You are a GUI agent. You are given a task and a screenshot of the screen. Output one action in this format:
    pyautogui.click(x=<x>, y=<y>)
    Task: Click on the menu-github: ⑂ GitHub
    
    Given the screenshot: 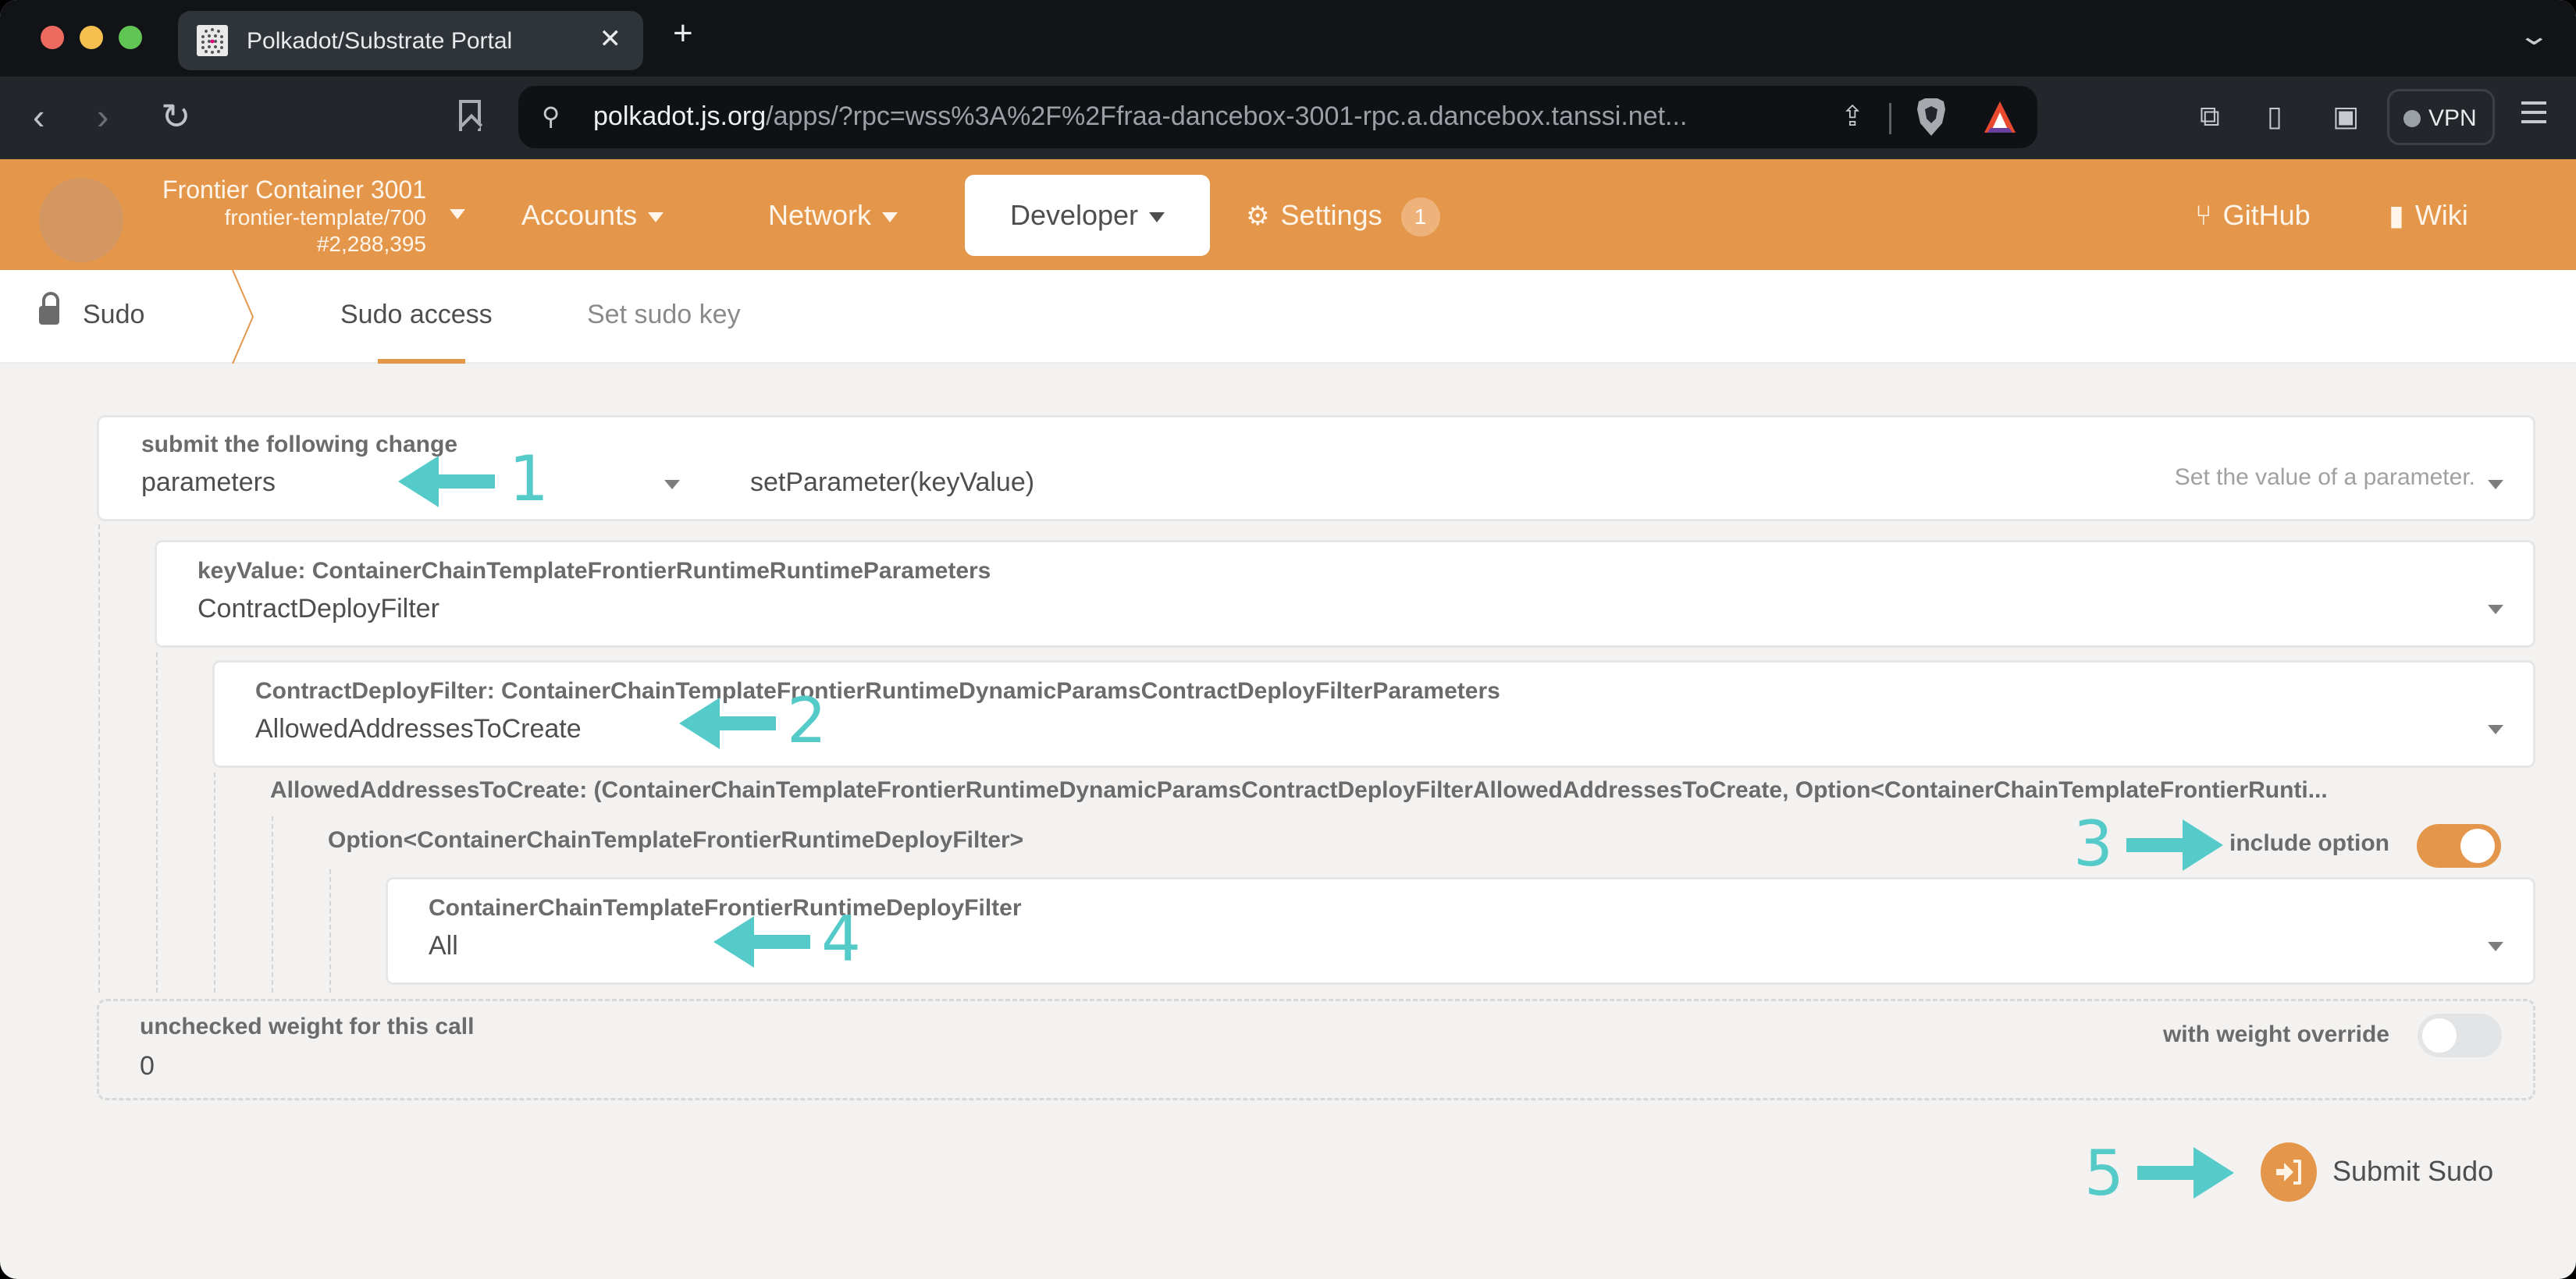 What is the action you would take?
    pyautogui.click(x=2253, y=215)
    